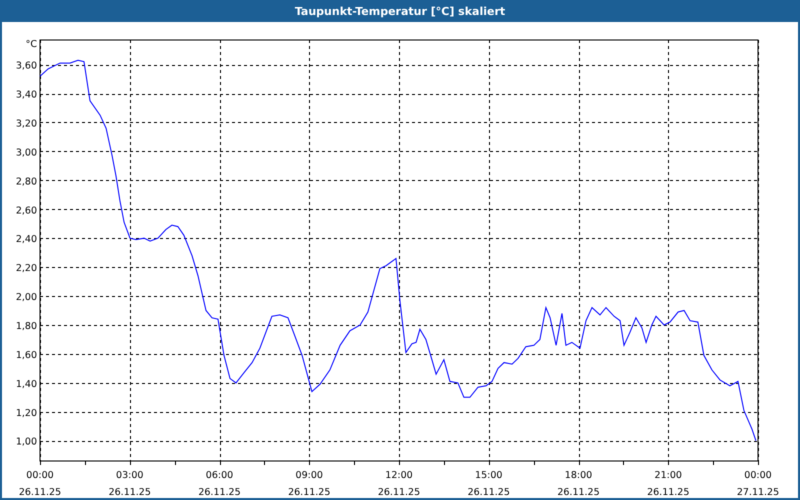 The height and width of the screenshot is (500, 800). I want to click on y-tick-label: 2,00, so click(26, 298).